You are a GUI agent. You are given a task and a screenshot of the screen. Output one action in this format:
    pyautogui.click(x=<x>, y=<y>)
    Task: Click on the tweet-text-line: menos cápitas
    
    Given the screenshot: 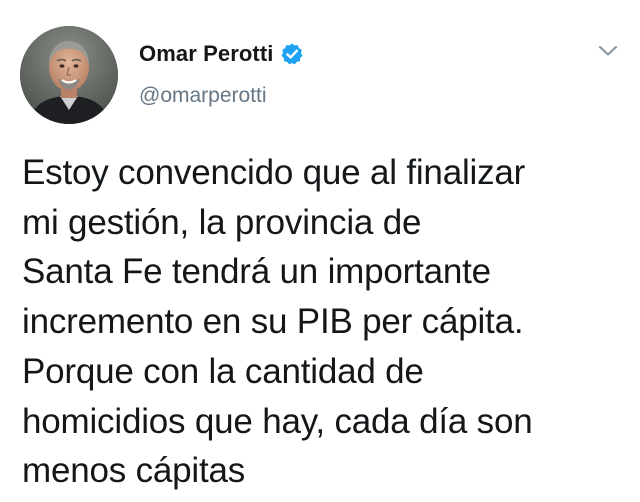 What is the action you would take?
    pyautogui.click(x=134, y=471)
    